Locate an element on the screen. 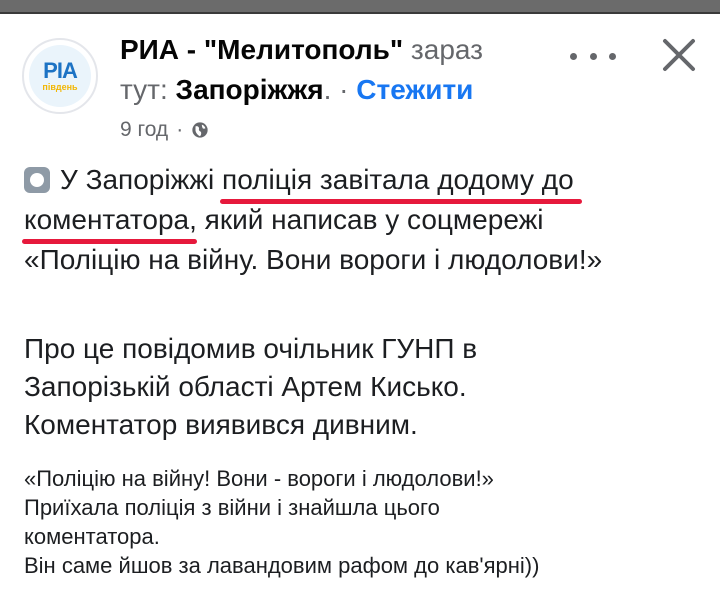  logo-sub-text: південь is located at coordinates (60, 87).